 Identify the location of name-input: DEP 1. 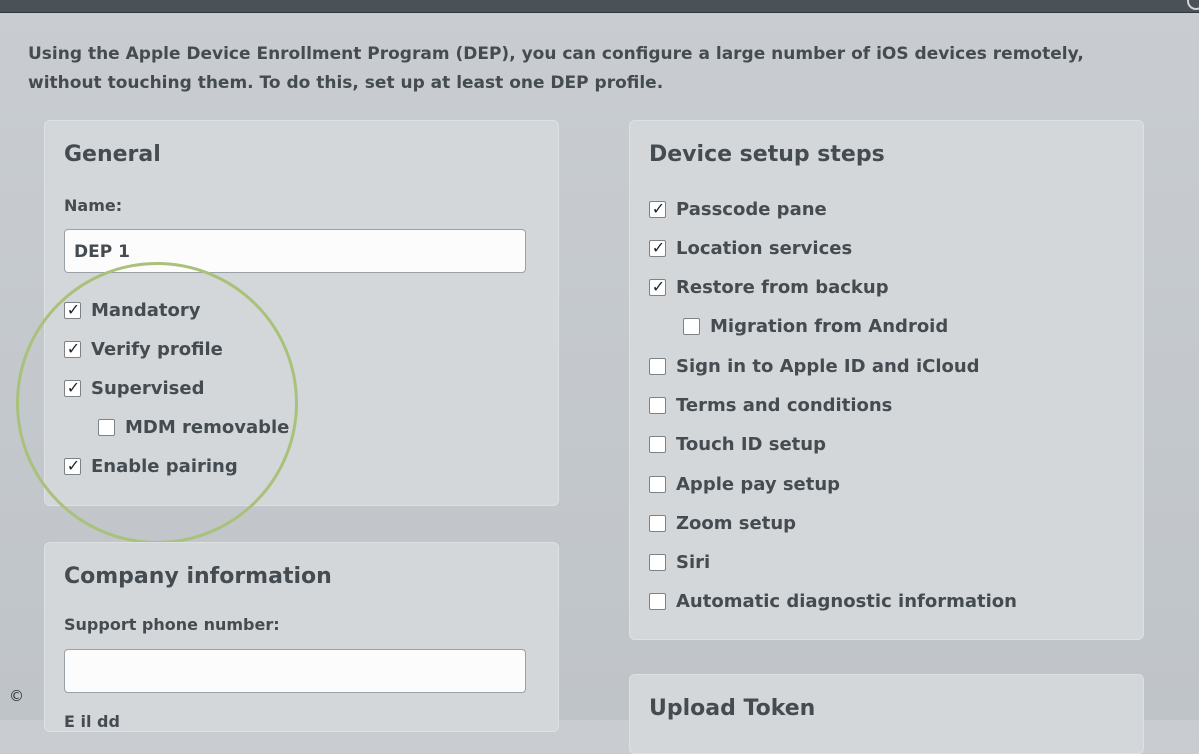
(295, 251).